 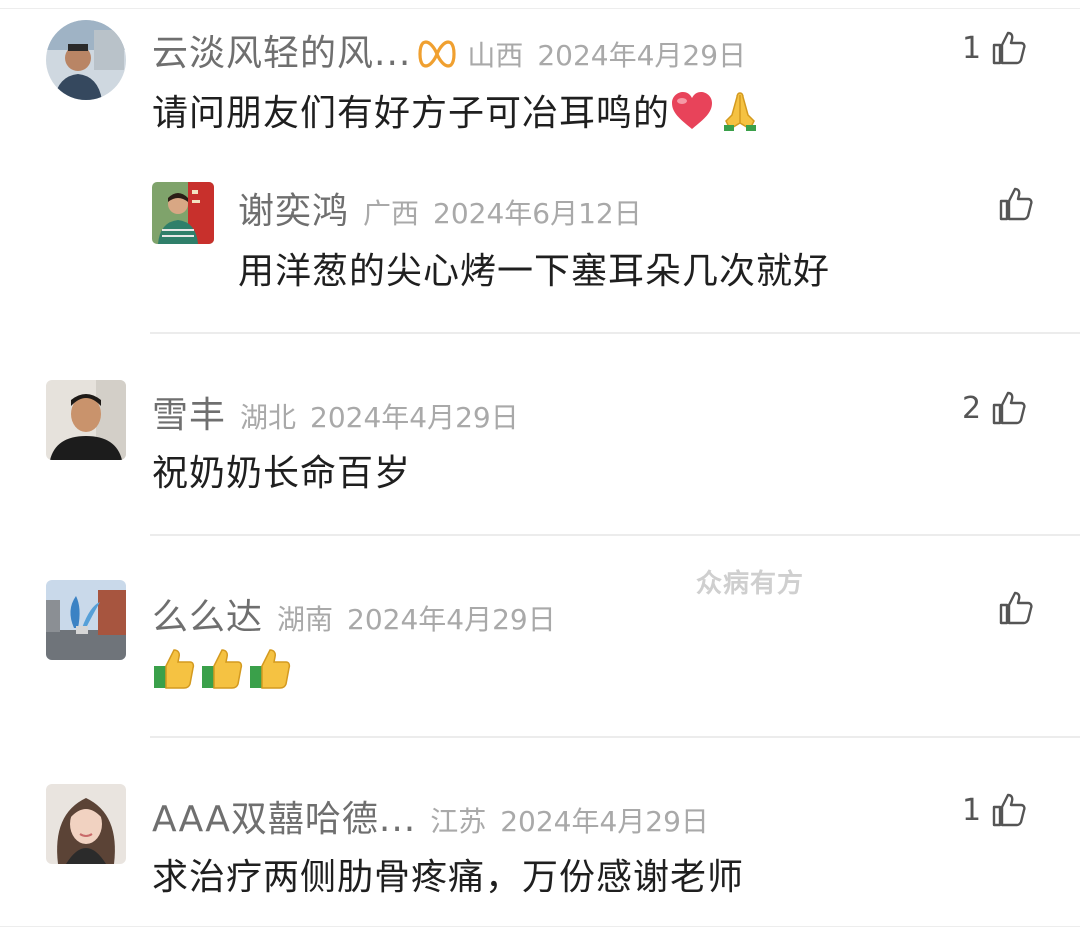 What do you see at coordinates (207, 614) in the screenshot?
I see `username: 么么达` at bounding box center [207, 614].